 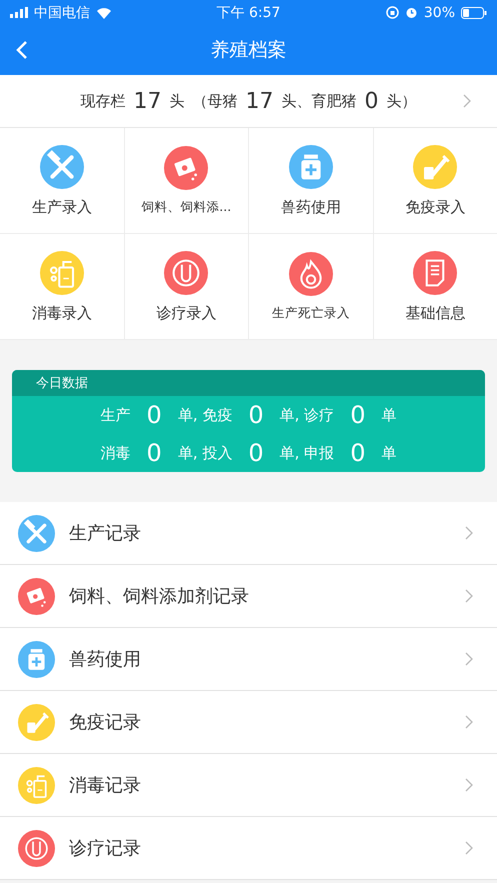 What do you see at coordinates (205, 415) in the screenshot?
I see `count-label: 单, 免疫` at bounding box center [205, 415].